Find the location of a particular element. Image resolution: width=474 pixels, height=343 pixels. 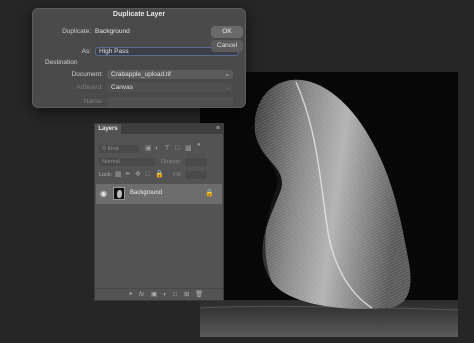

duplicate-label: Duplicate: is located at coordinates (76, 31).